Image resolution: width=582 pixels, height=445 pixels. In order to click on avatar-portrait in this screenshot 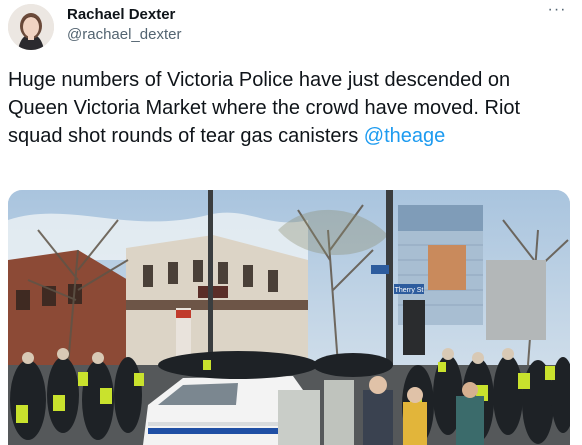, I will do `click(31, 27)`.